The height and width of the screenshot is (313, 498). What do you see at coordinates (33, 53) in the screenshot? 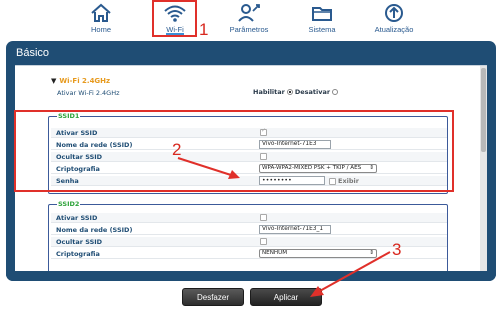
I see `panel-title: Básico` at bounding box center [33, 53].